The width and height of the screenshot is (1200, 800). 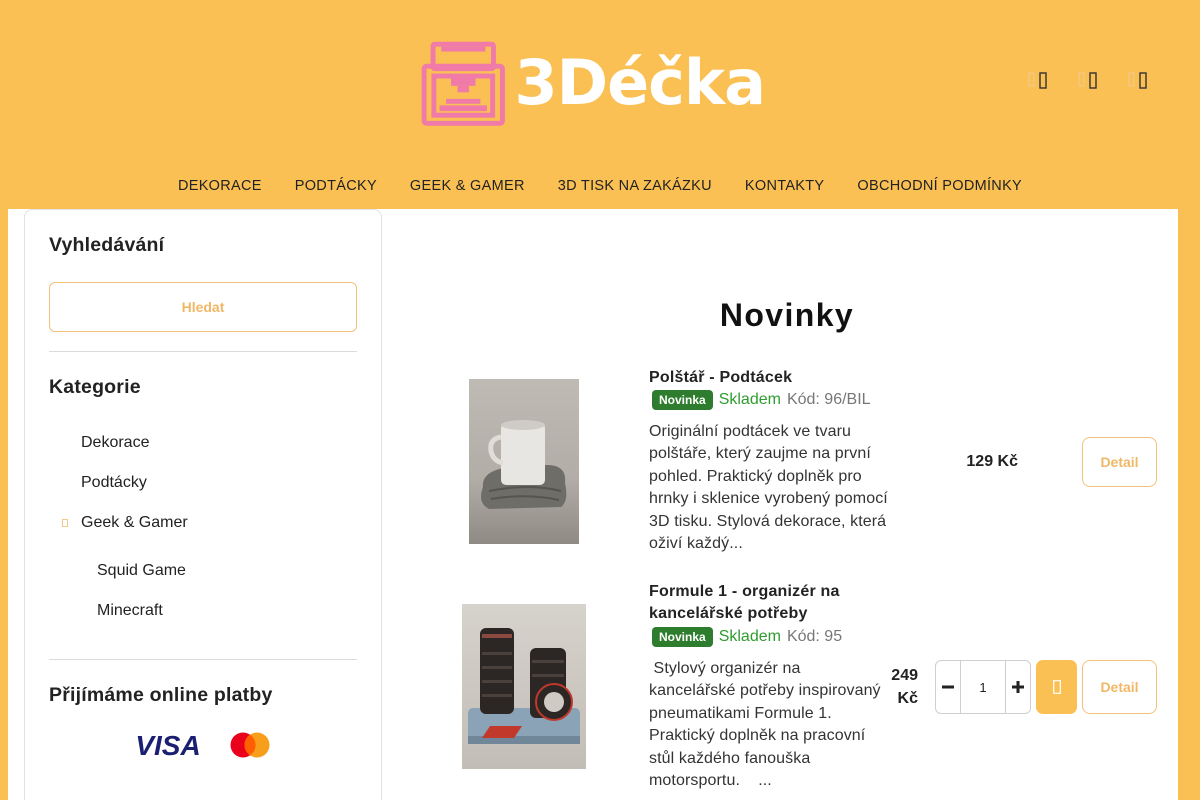 What do you see at coordinates (203, 307) in the screenshot?
I see `search-submit-button: Hledat` at bounding box center [203, 307].